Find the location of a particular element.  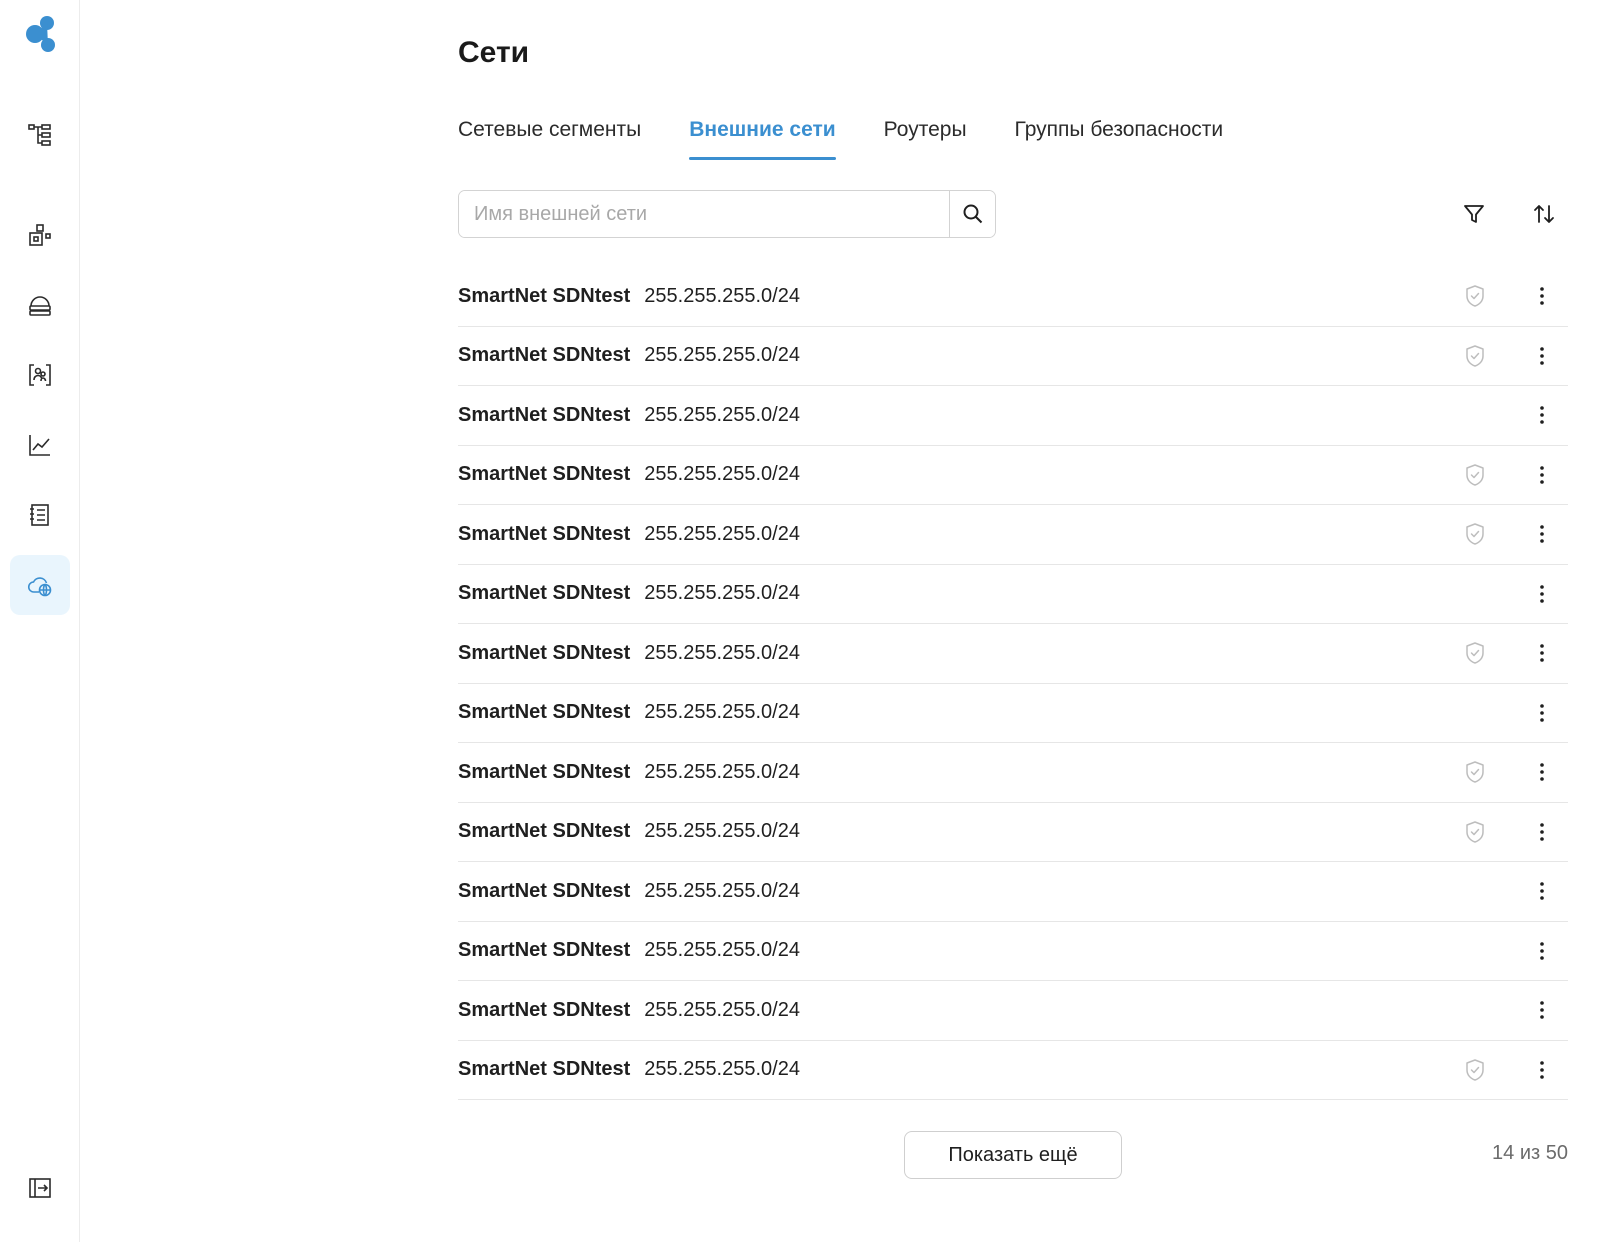

sidebar is located at coordinates (40, 621).